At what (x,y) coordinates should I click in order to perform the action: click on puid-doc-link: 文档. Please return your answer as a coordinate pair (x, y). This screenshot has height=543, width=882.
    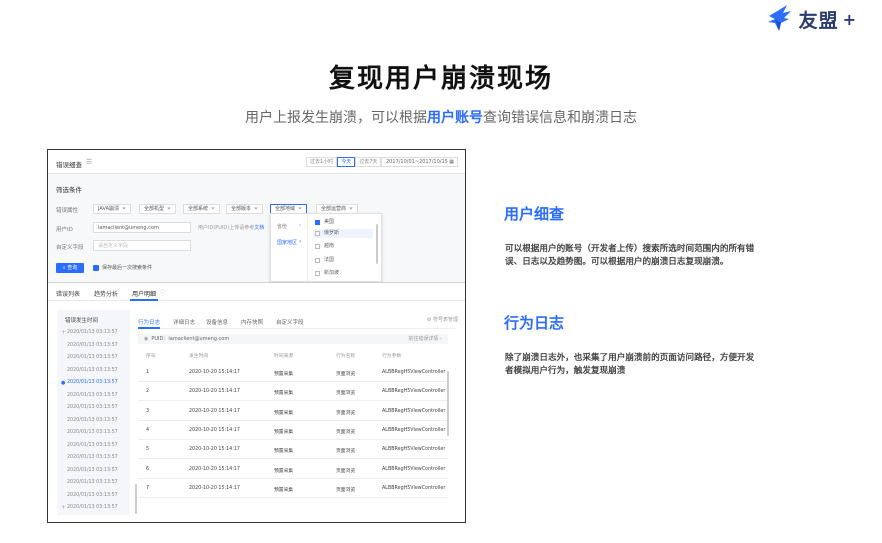
    Looking at the image, I should click on (259, 228).